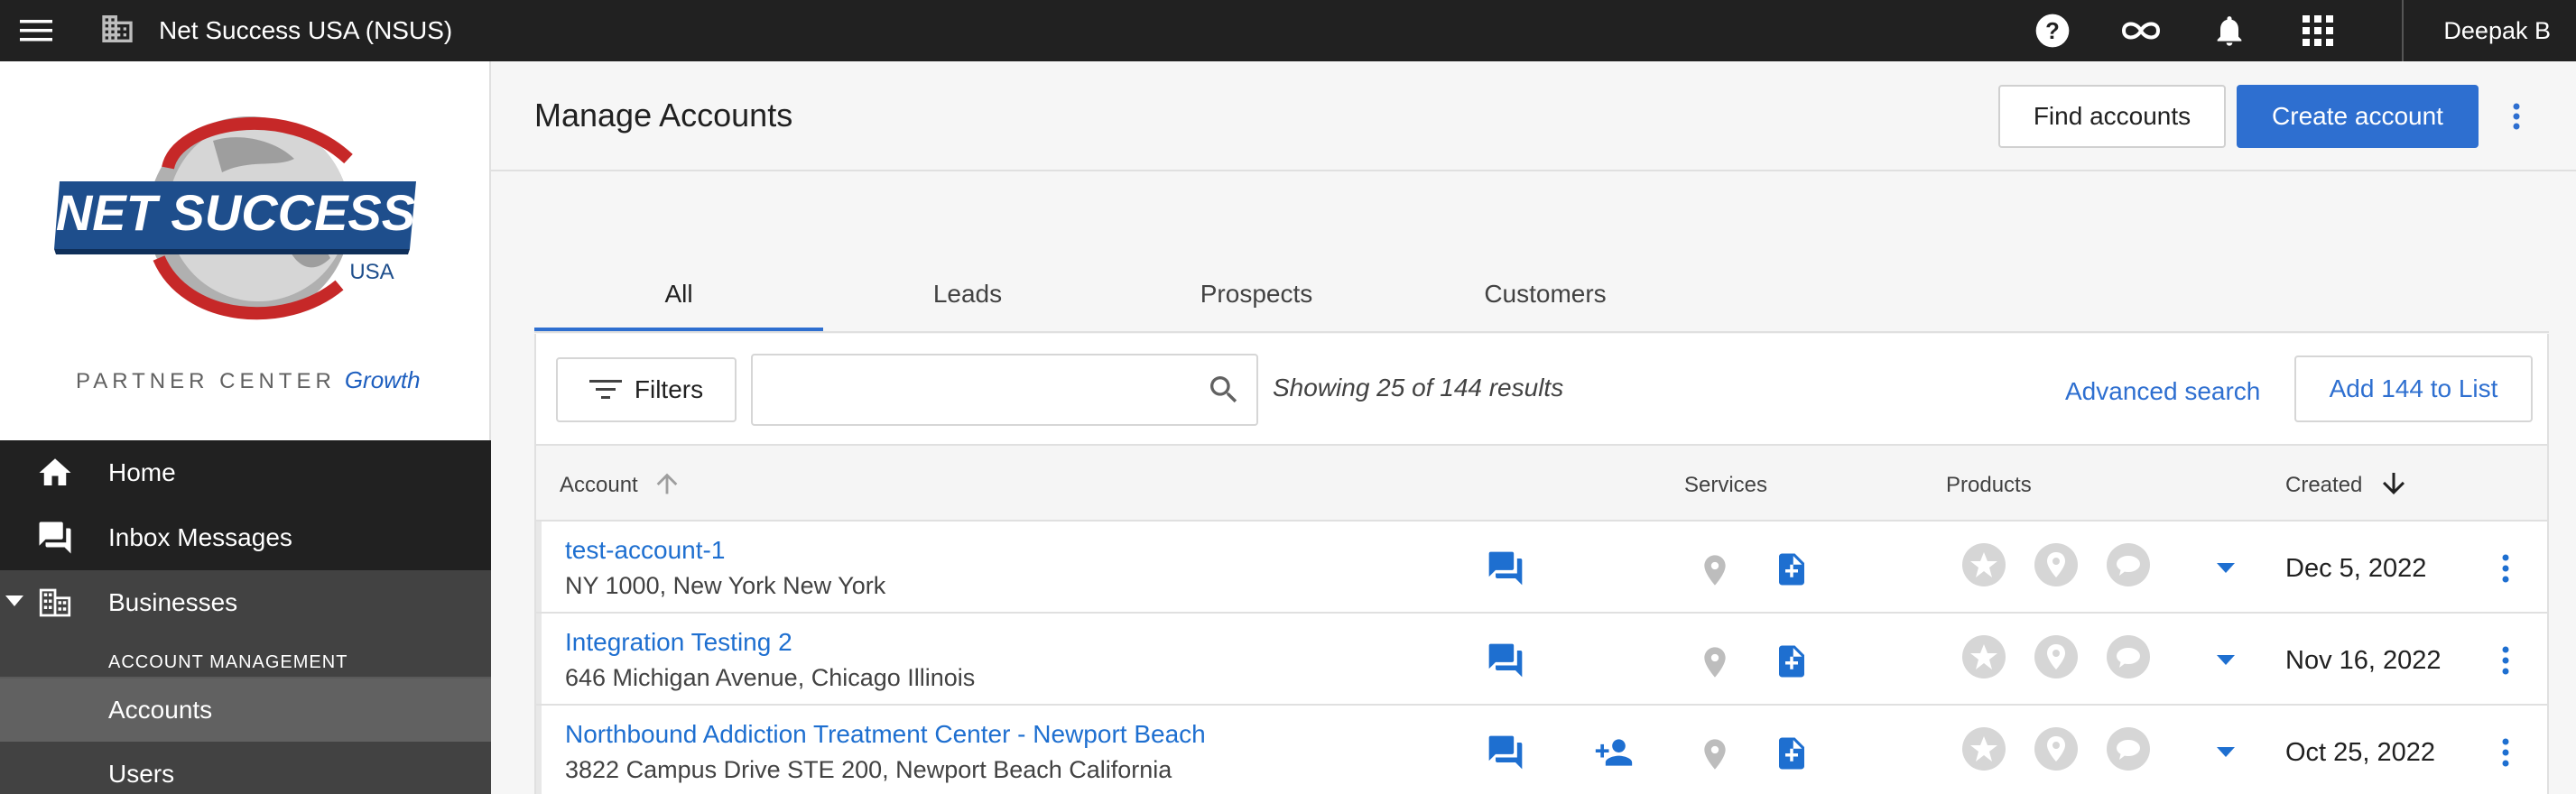 This screenshot has width=2576, height=794. I want to click on sidebar-item-accounts: Accounts, so click(245, 709).